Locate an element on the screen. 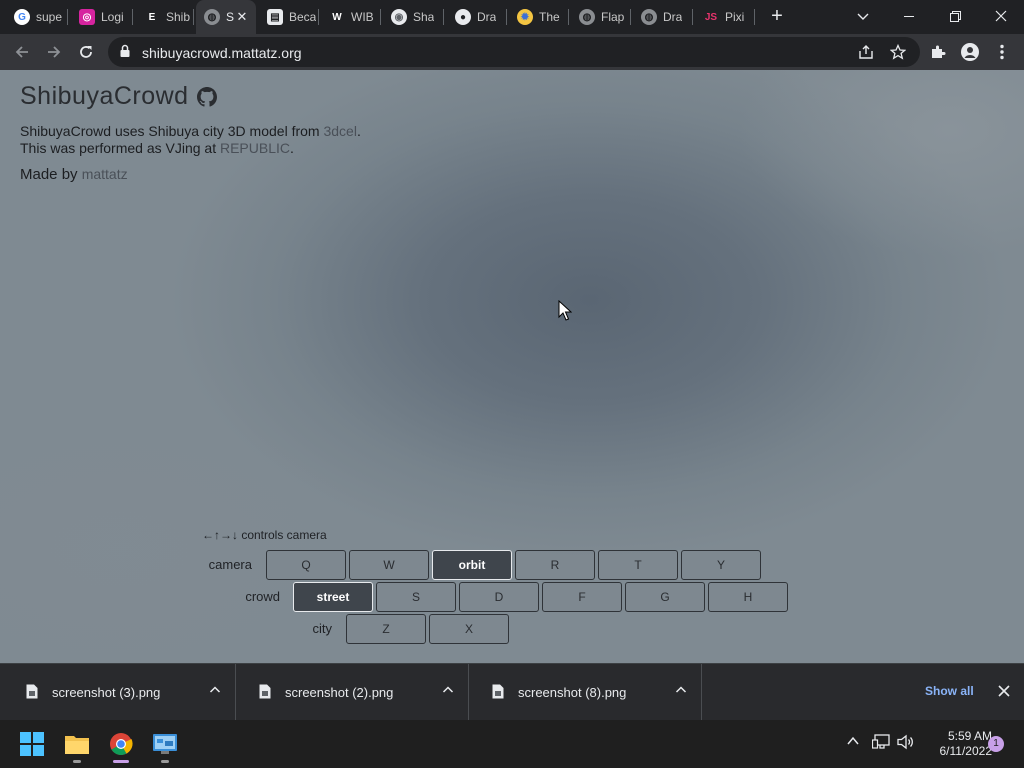 The image size is (1024, 768). tab-title: Pixi is located at coordinates (735, 17).